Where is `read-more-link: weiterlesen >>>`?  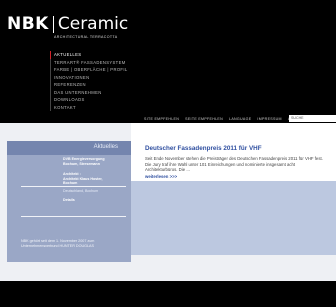 read-more-link: weiterlesen >>> is located at coordinates (161, 176).